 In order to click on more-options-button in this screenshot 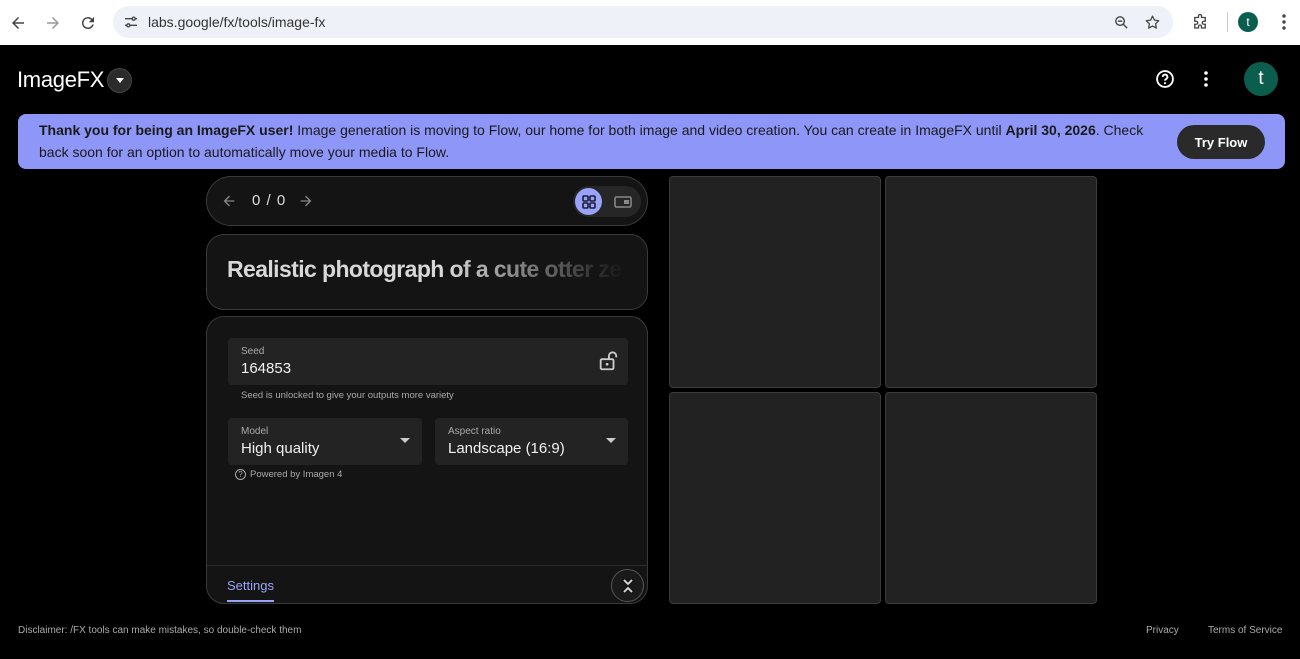, I will do `click(1206, 79)`.